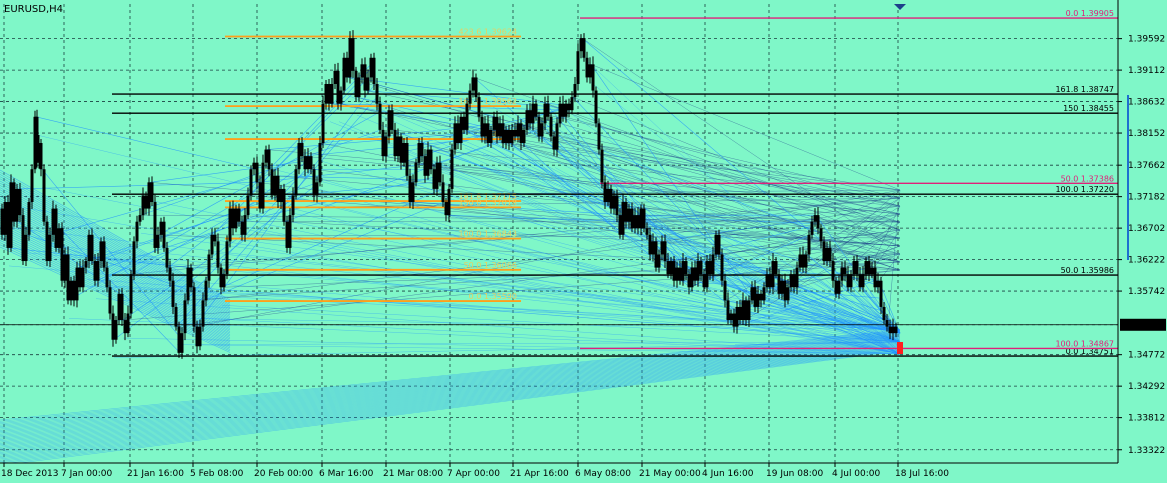  I want to click on fib-level-label: 0.0 1.35590, so click(493, 296).